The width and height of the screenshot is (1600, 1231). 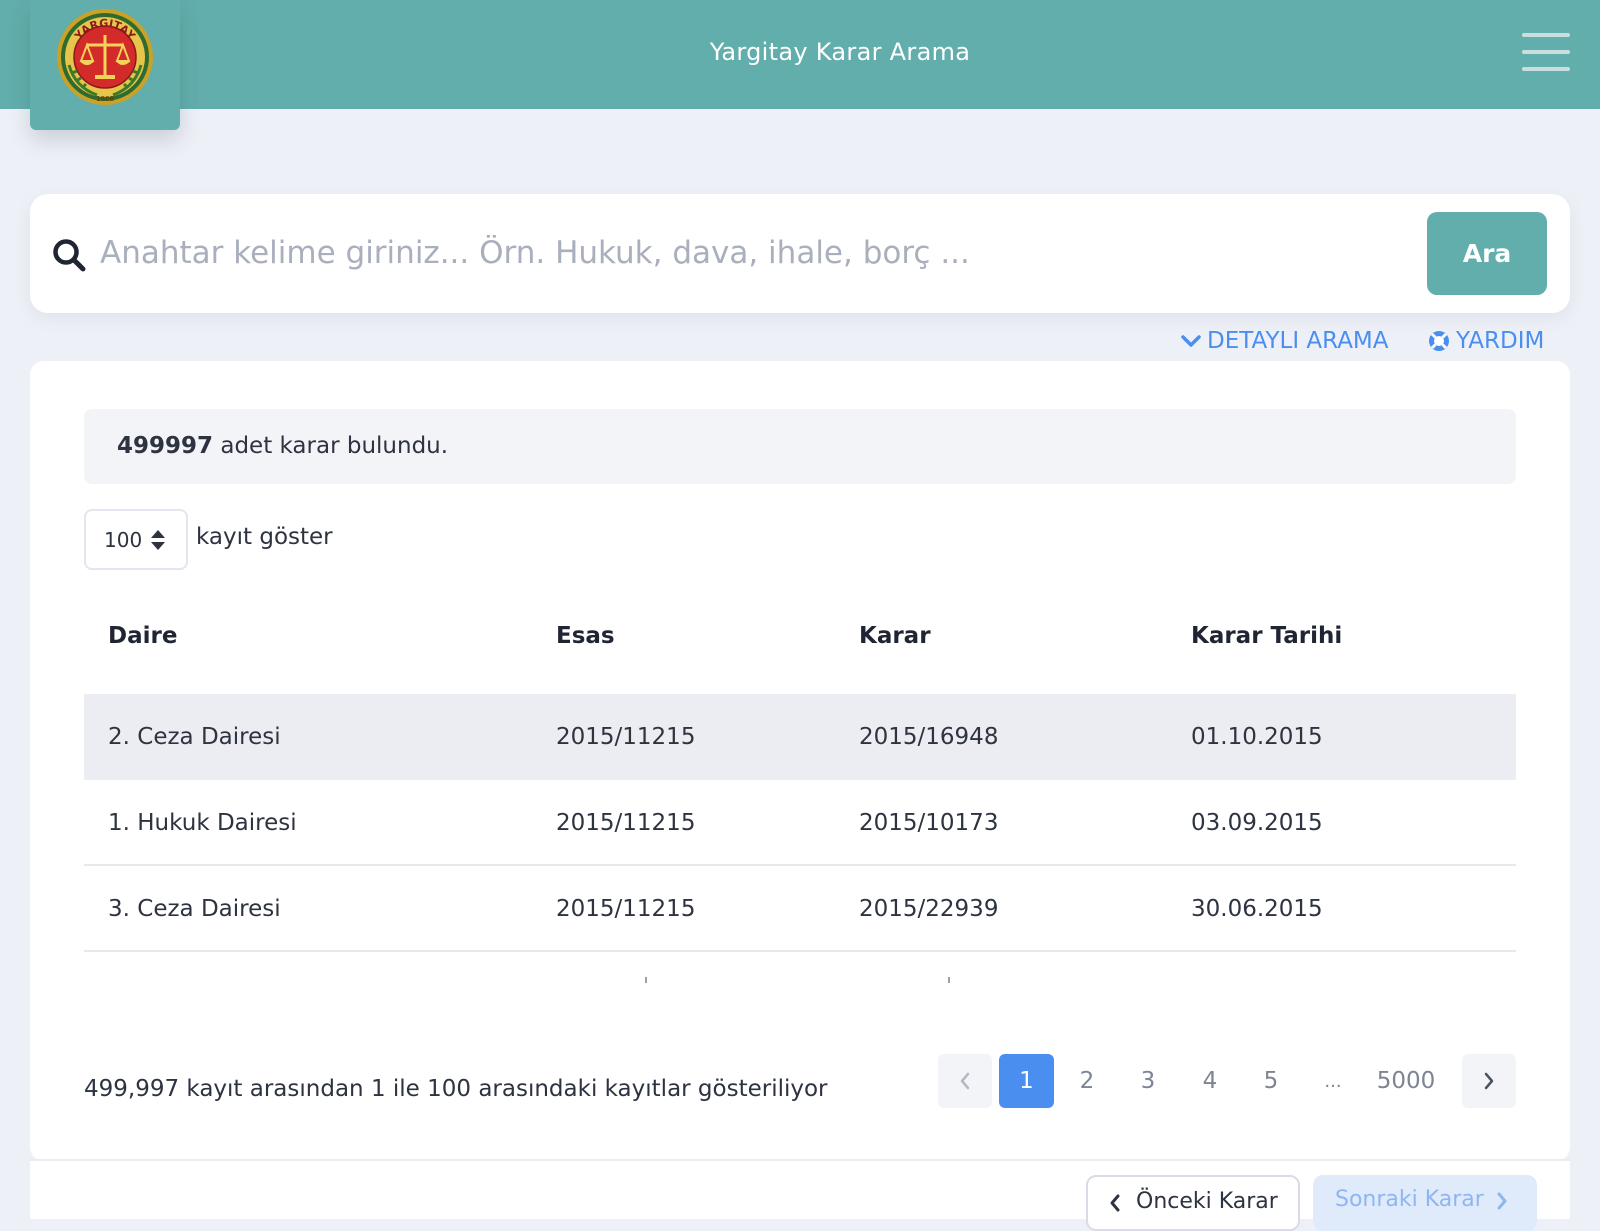 What do you see at coordinates (1257, 909) in the screenshot?
I see `cell-karar-tarihi: 30.06.2015` at bounding box center [1257, 909].